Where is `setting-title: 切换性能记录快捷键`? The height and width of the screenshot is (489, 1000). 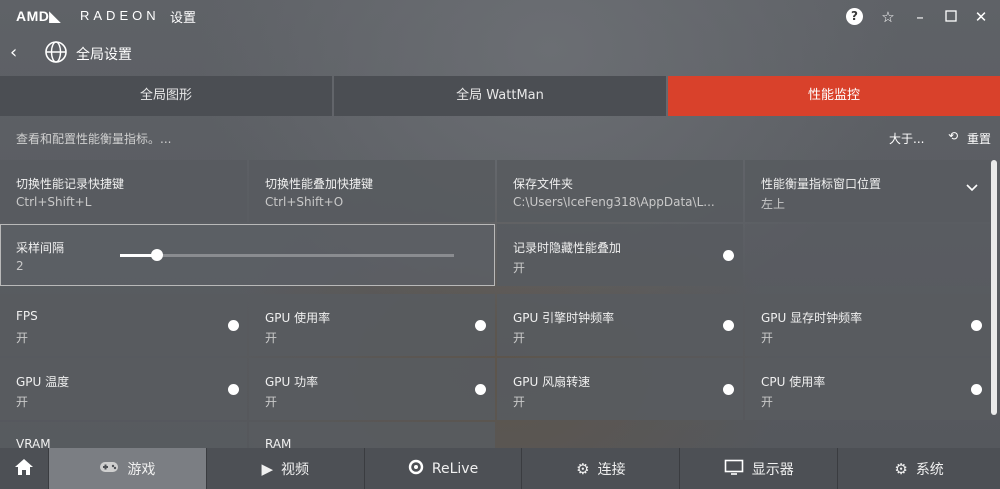
setting-title: 切换性能记录快捷键 is located at coordinates (70, 184).